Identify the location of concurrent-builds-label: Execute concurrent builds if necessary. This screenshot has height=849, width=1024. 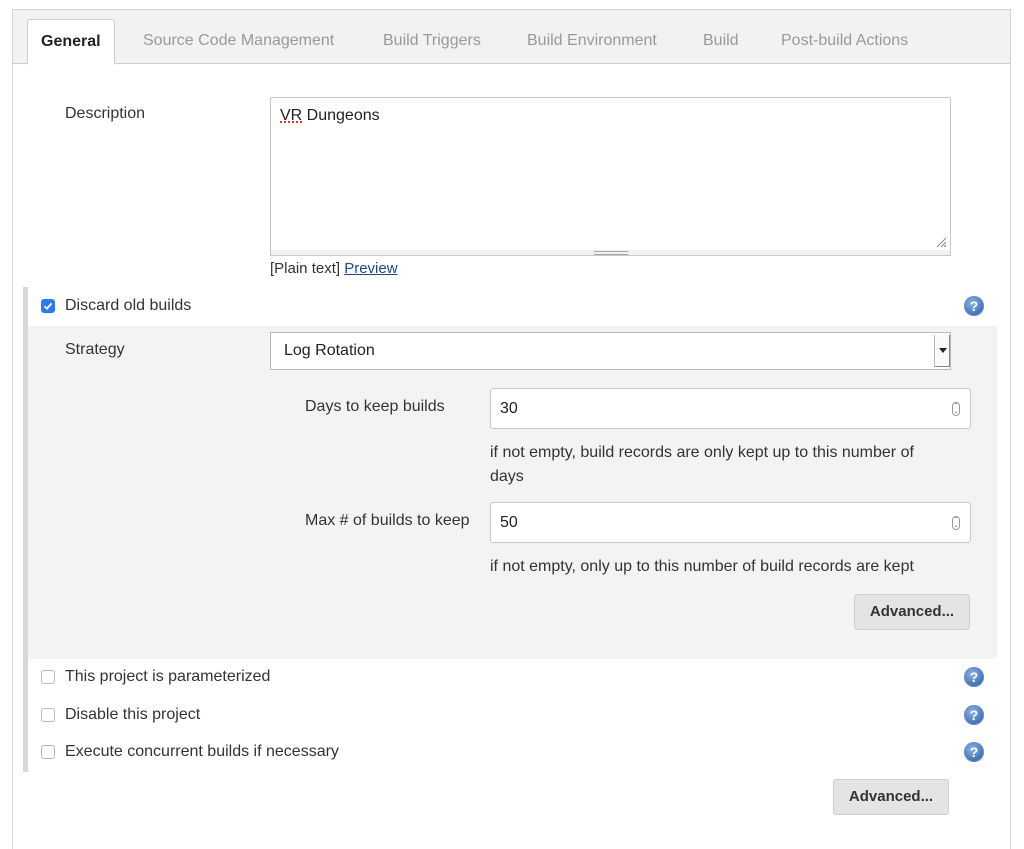
(202, 751).